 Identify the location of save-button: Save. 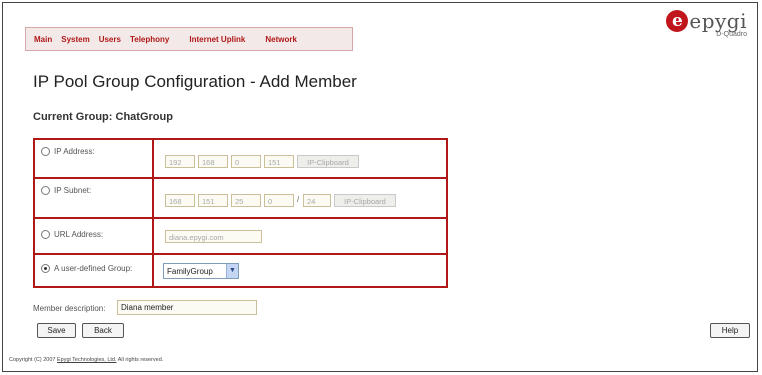
(56, 330).